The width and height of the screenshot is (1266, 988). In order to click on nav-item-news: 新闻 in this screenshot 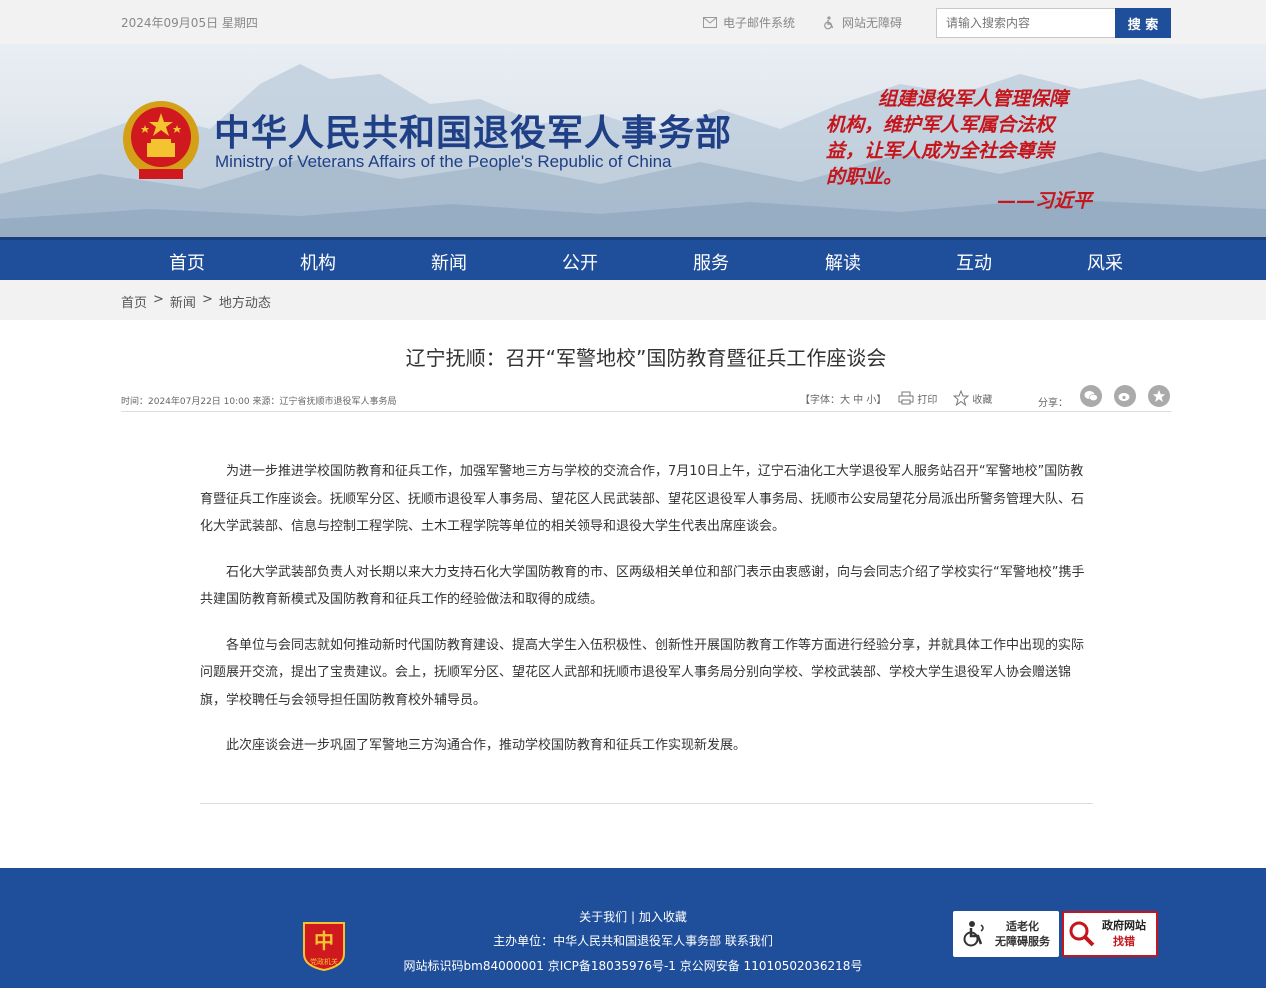, I will do `click(449, 262)`.